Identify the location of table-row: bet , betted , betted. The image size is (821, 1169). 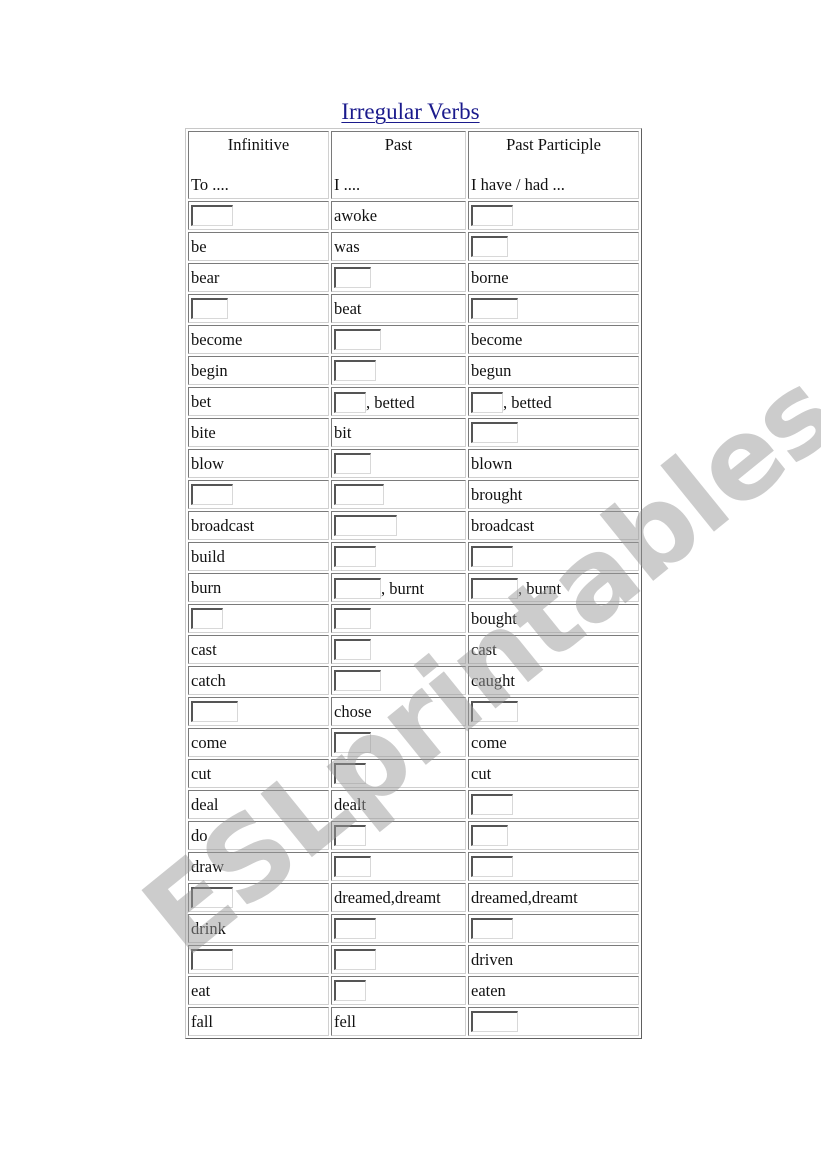
(413, 401).